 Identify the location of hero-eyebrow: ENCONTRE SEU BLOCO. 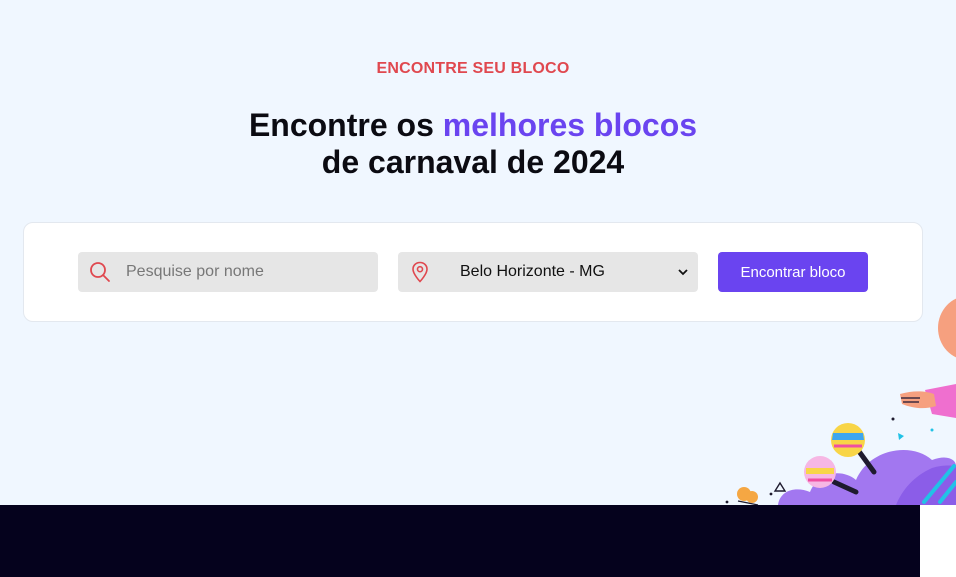
(473, 68).